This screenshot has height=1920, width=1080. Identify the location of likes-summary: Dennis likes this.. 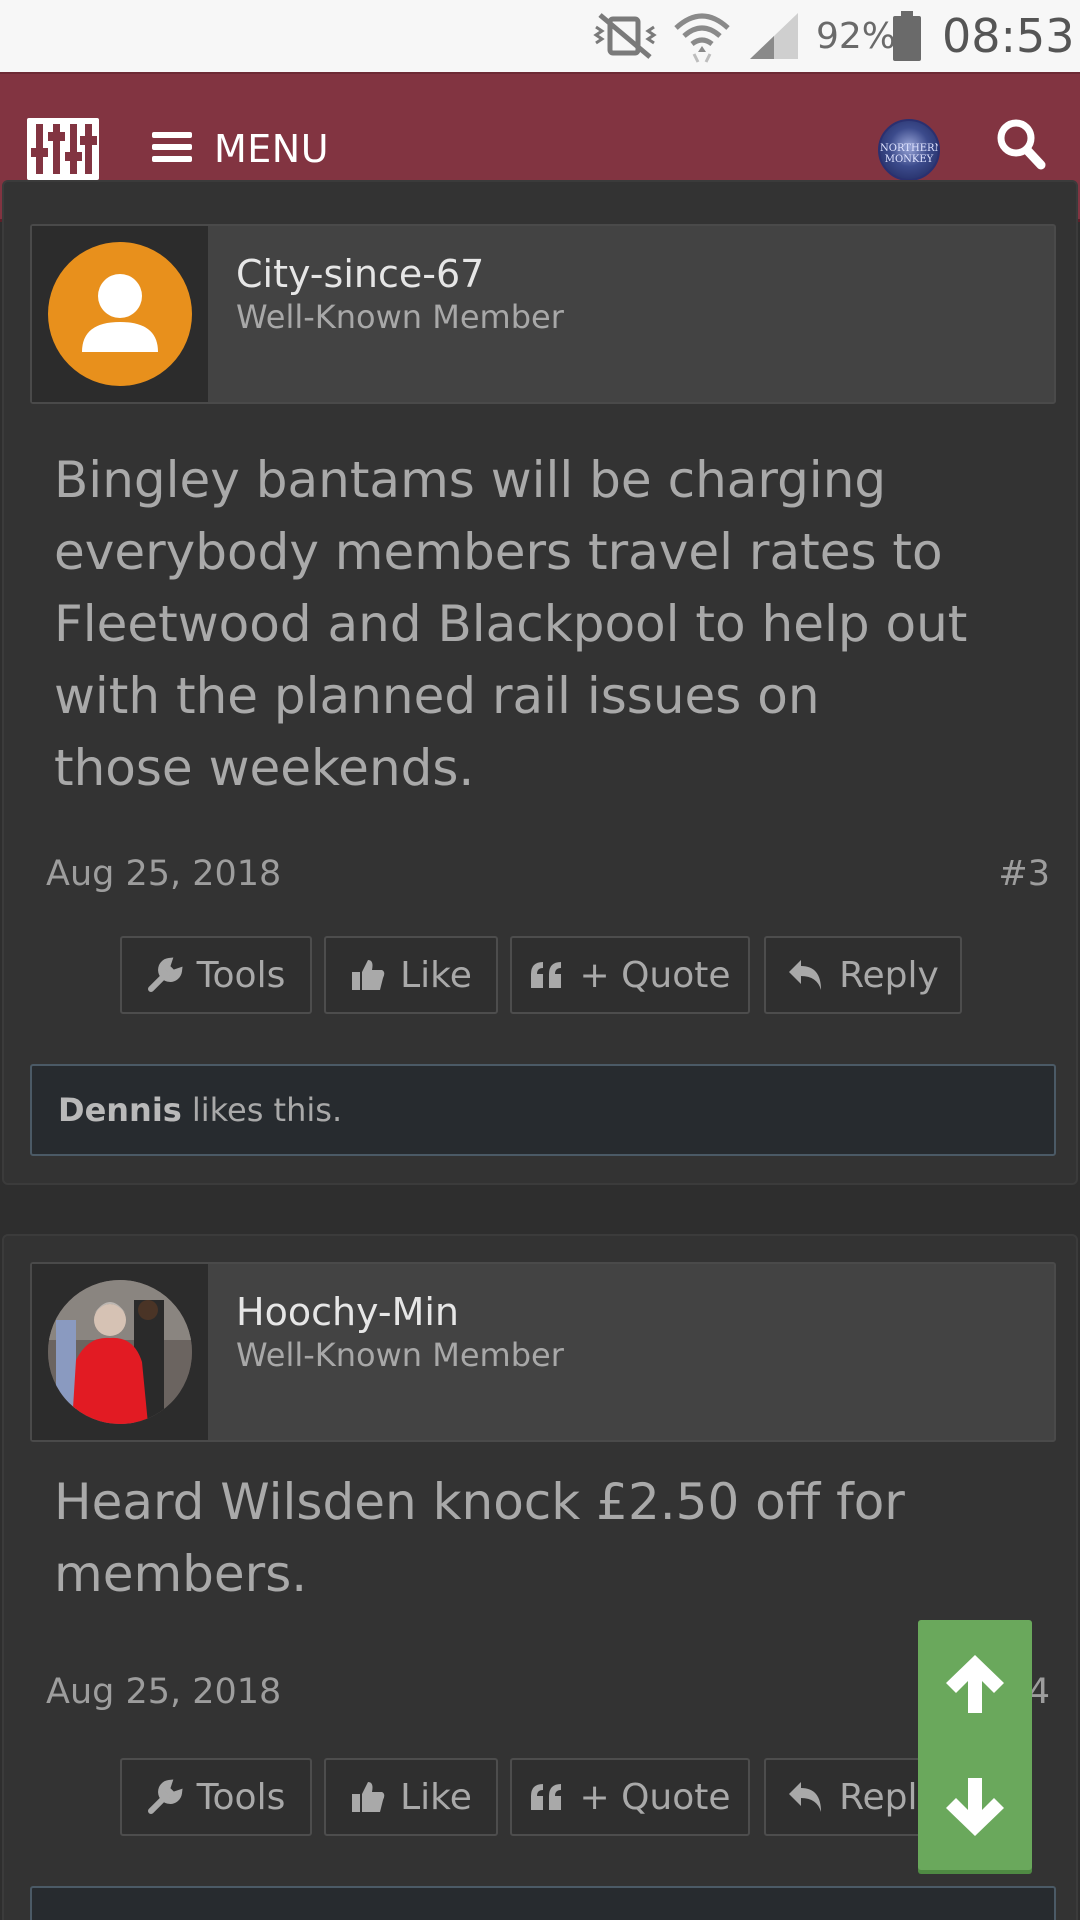
(543, 1110).